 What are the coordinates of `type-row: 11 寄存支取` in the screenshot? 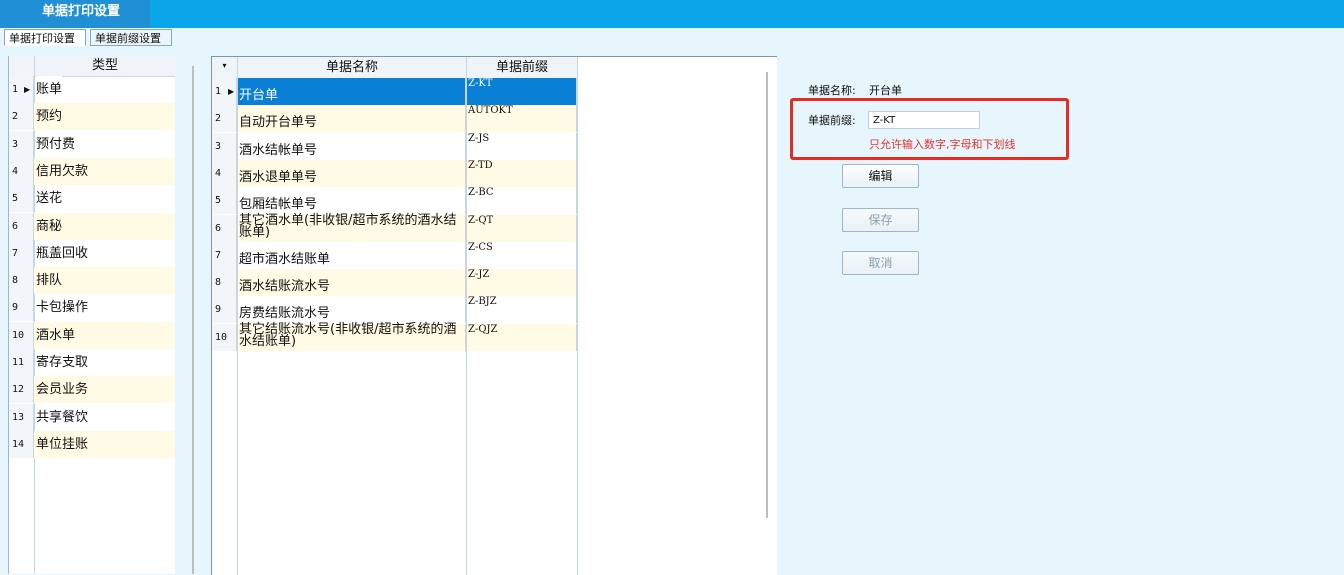 It's located at (92, 362).